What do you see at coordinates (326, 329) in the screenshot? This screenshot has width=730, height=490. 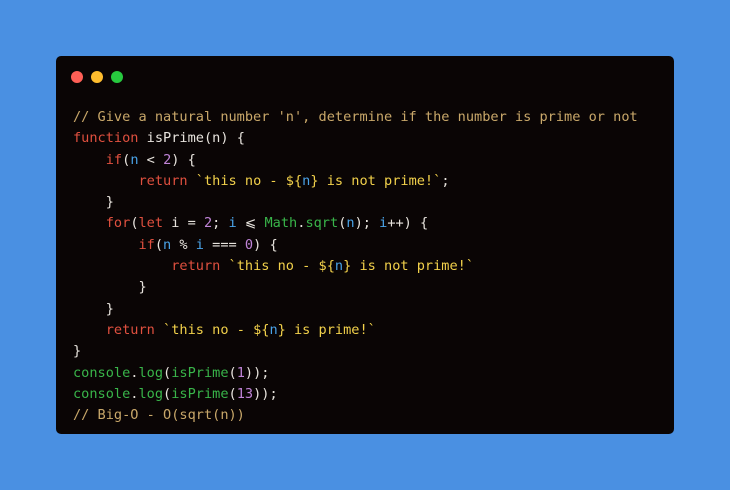 I see `code-token-str: } is prime!`` at bounding box center [326, 329].